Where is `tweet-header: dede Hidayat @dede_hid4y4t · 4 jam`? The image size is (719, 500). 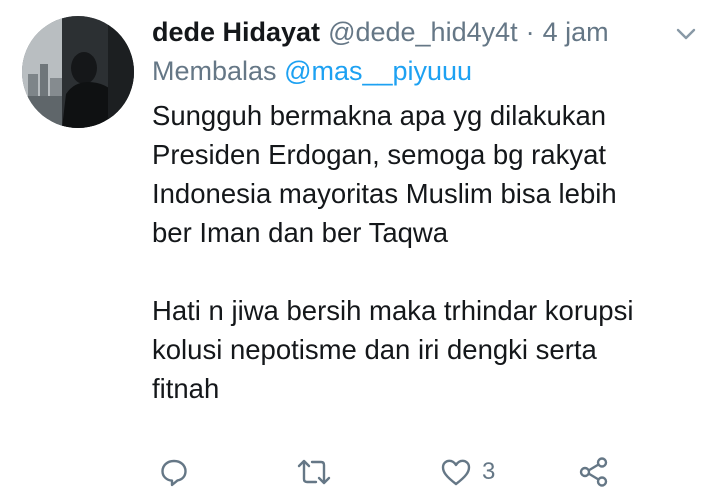
tweet-header: dede Hidayat @dede_hid4y4t · 4 jam is located at coordinates (380, 32).